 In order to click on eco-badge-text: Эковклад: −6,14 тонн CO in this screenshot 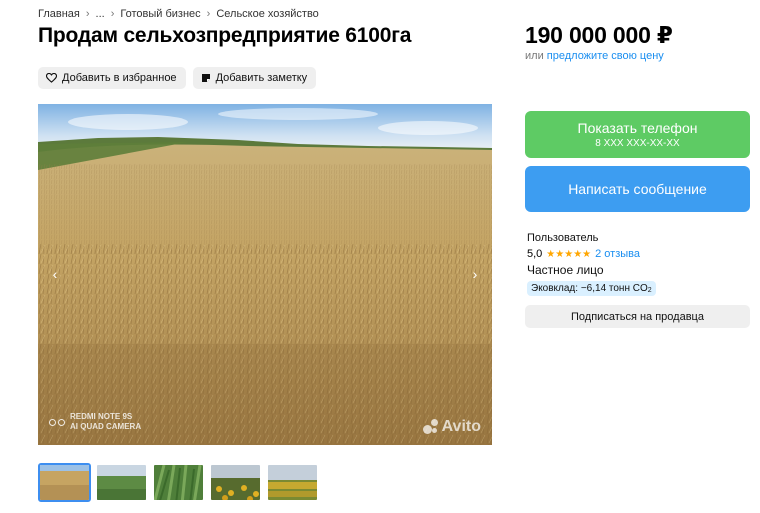, I will do `click(589, 288)`.